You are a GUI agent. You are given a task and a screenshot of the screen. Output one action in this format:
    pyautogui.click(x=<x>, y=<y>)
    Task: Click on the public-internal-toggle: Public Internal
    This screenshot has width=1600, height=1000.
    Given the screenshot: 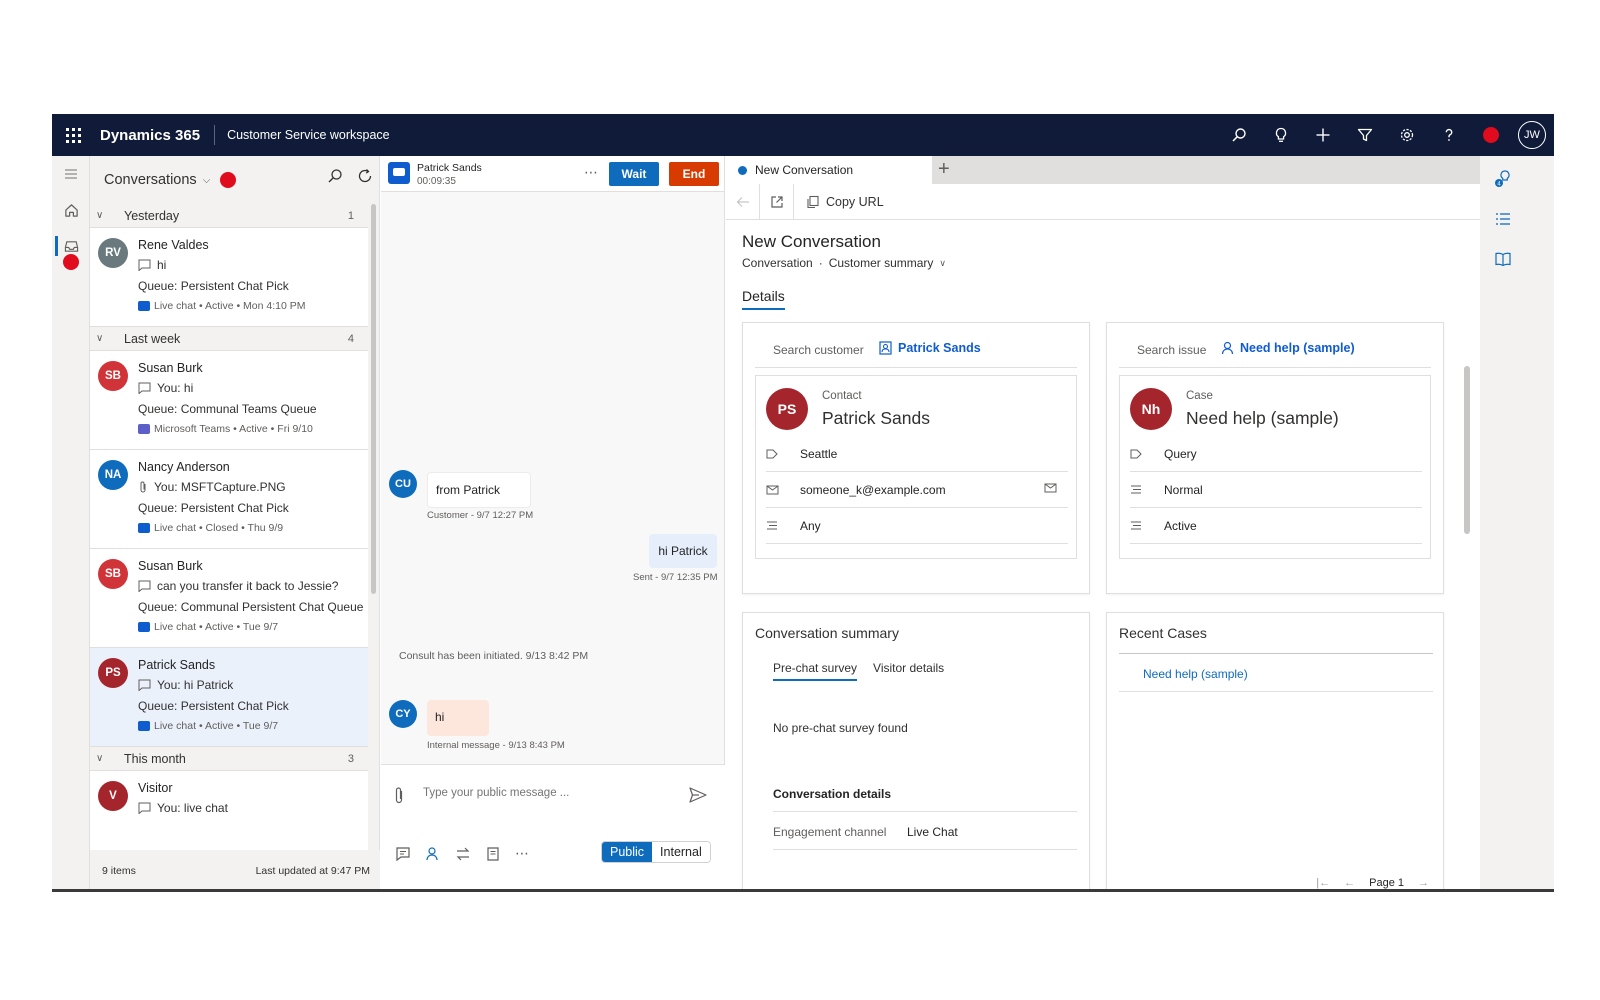 What is the action you would take?
    pyautogui.click(x=656, y=852)
    